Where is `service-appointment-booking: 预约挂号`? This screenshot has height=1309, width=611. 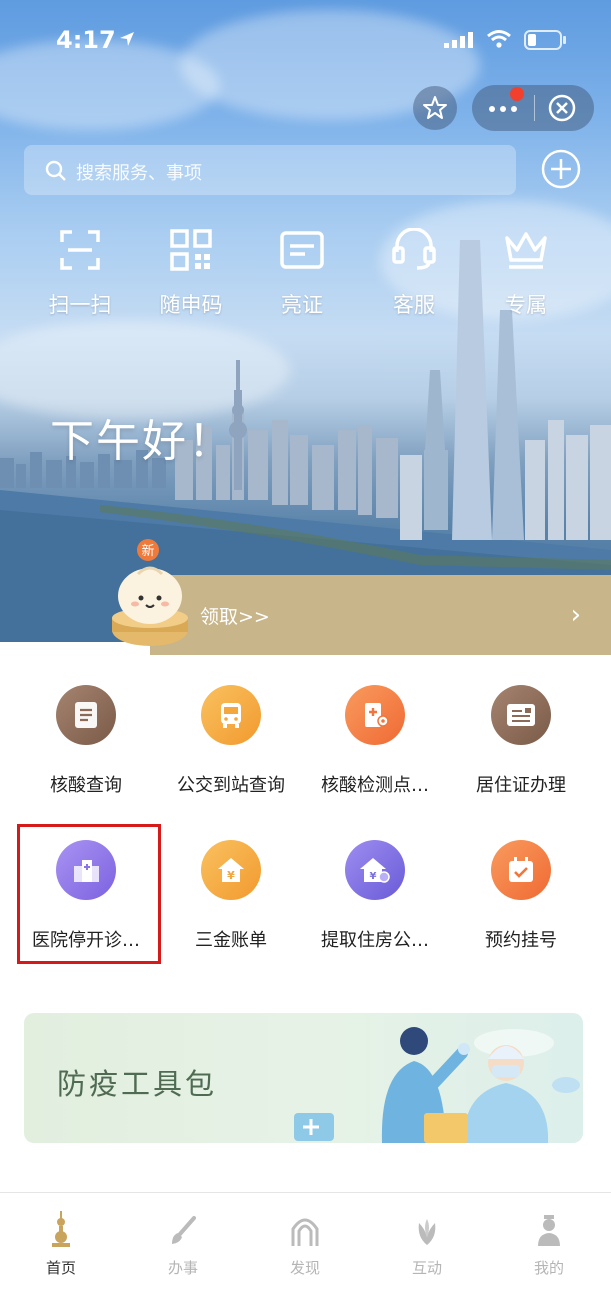 service-appointment-booking: 预约挂号 is located at coordinates (521, 896).